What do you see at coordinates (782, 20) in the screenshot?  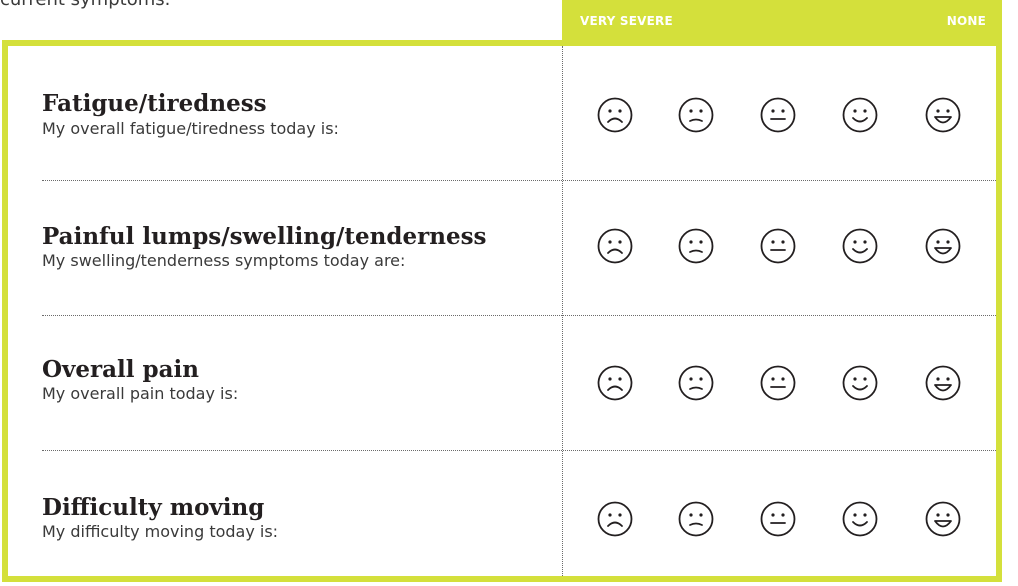 I see `rating-scale-header: VERY SEVERE NONE` at bounding box center [782, 20].